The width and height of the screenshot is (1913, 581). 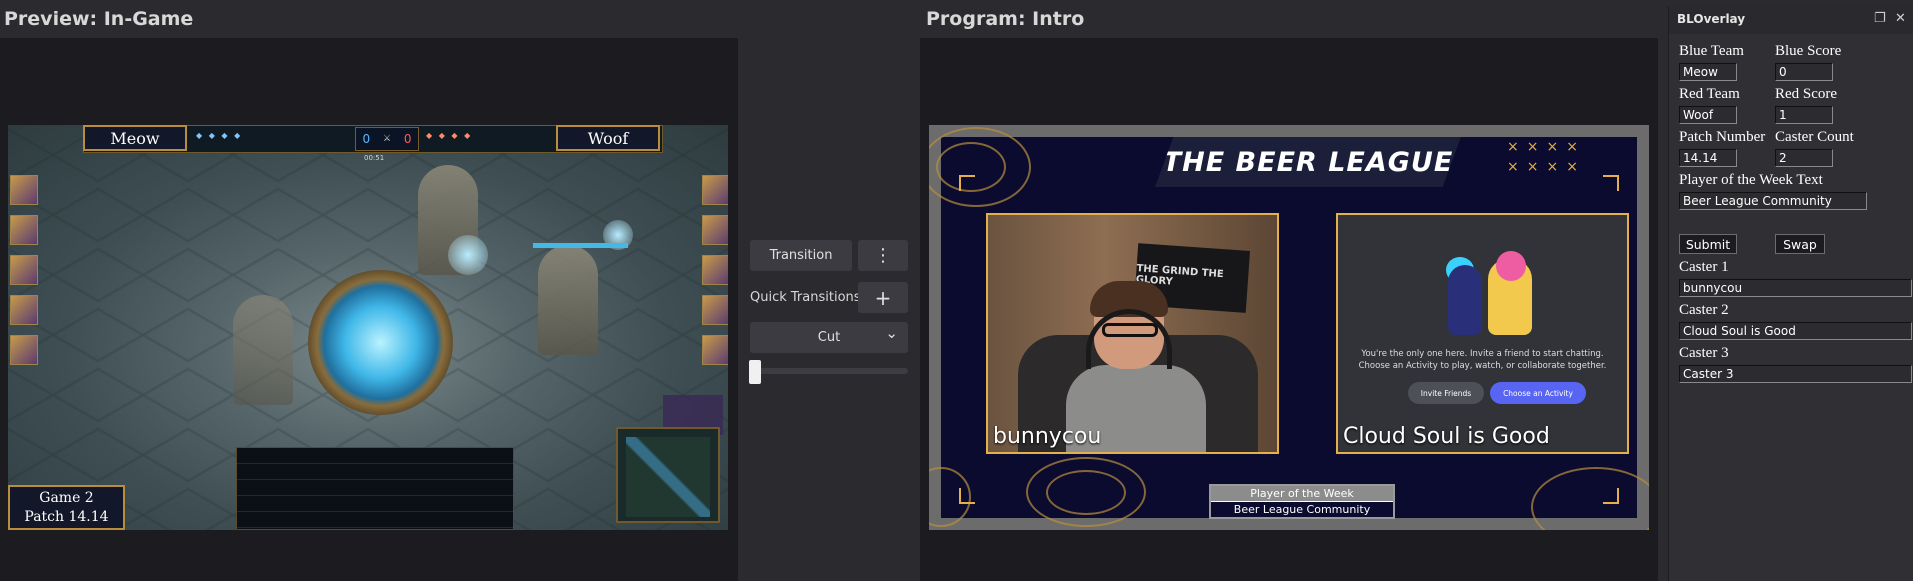 I want to click on invite-friends-button: Invite Friends, so click(x=1446, y=393).